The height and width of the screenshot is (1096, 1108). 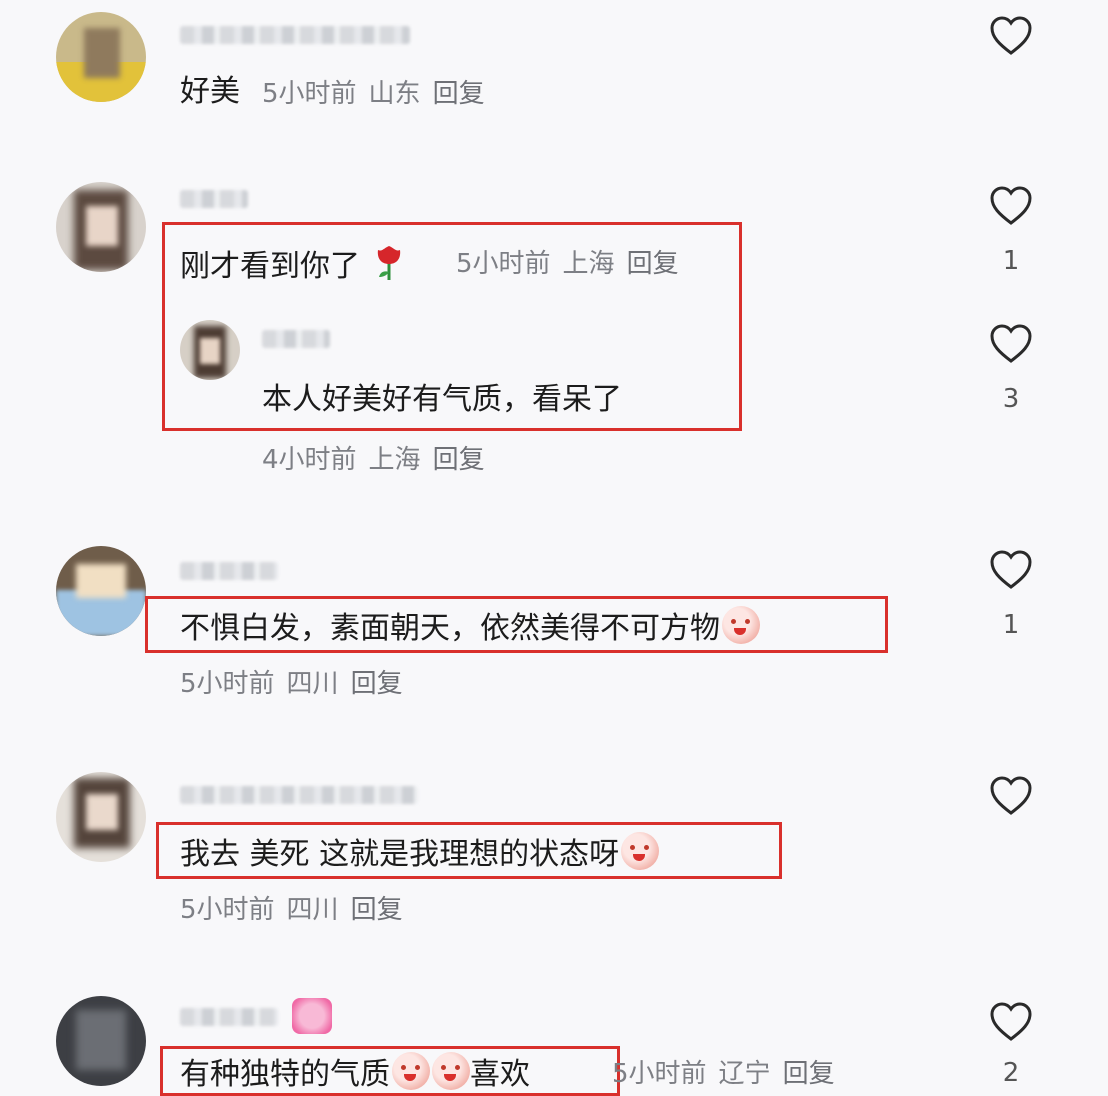 I want to click on comment-meta: 5小时前 辽宁 回复, so click(x=729, y=1074).